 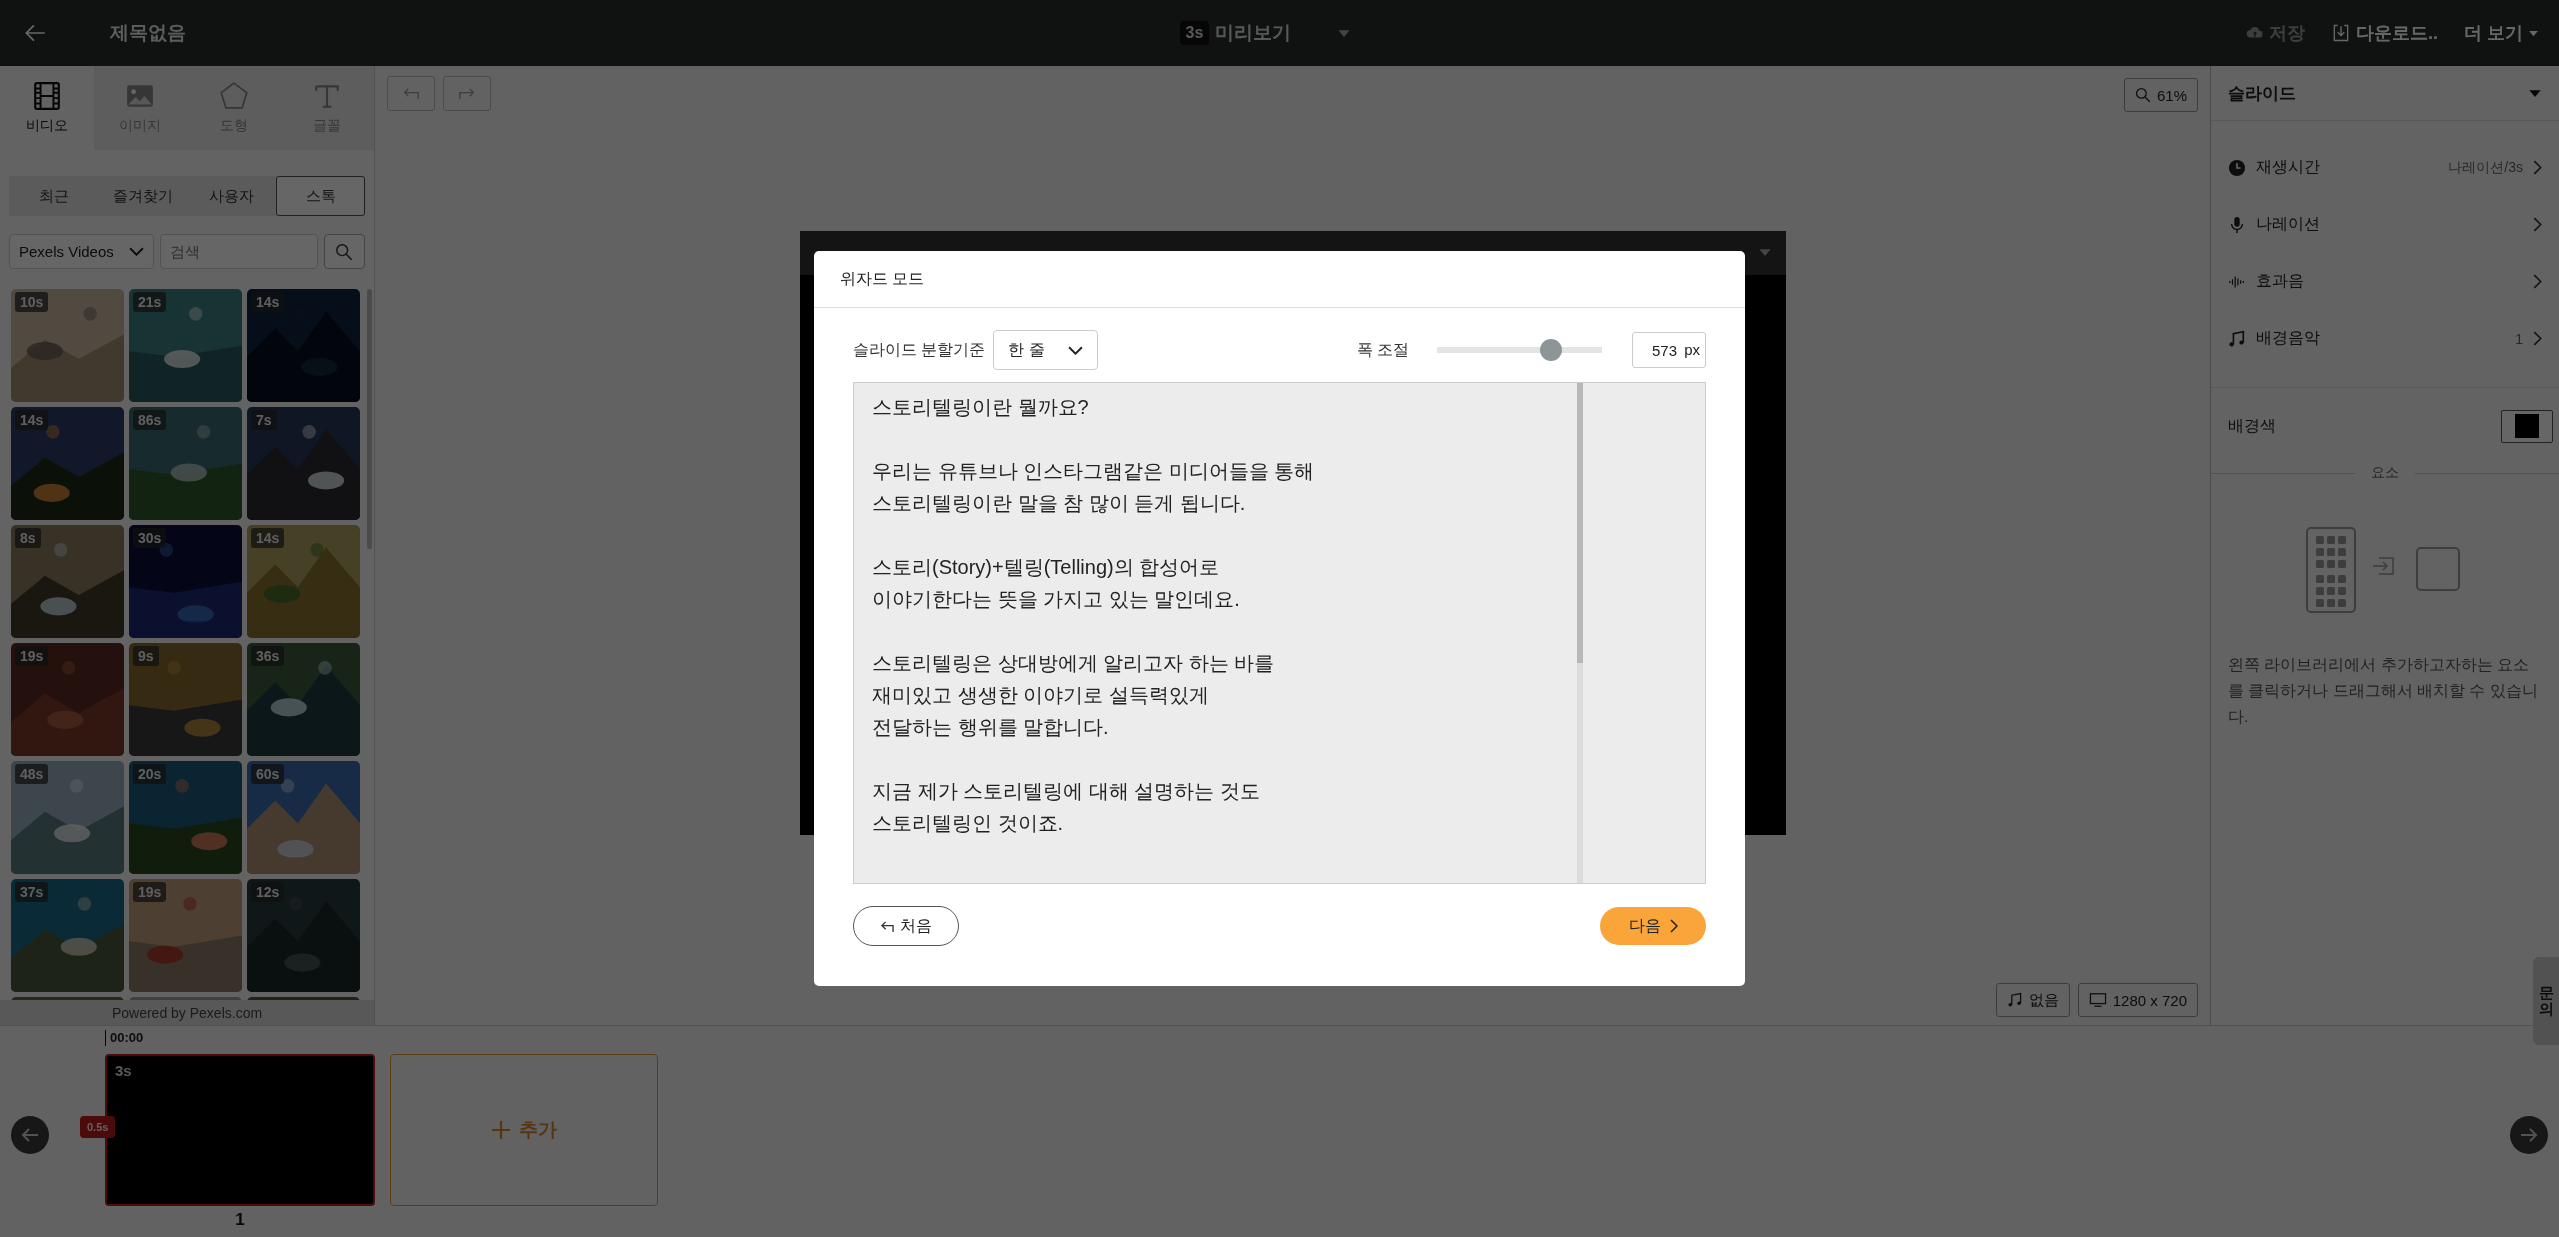 What do you see at coordinates (2288, 338) in the screenshot?
I see `setting-label: 배경음악` at bounding box center [2288, 338].